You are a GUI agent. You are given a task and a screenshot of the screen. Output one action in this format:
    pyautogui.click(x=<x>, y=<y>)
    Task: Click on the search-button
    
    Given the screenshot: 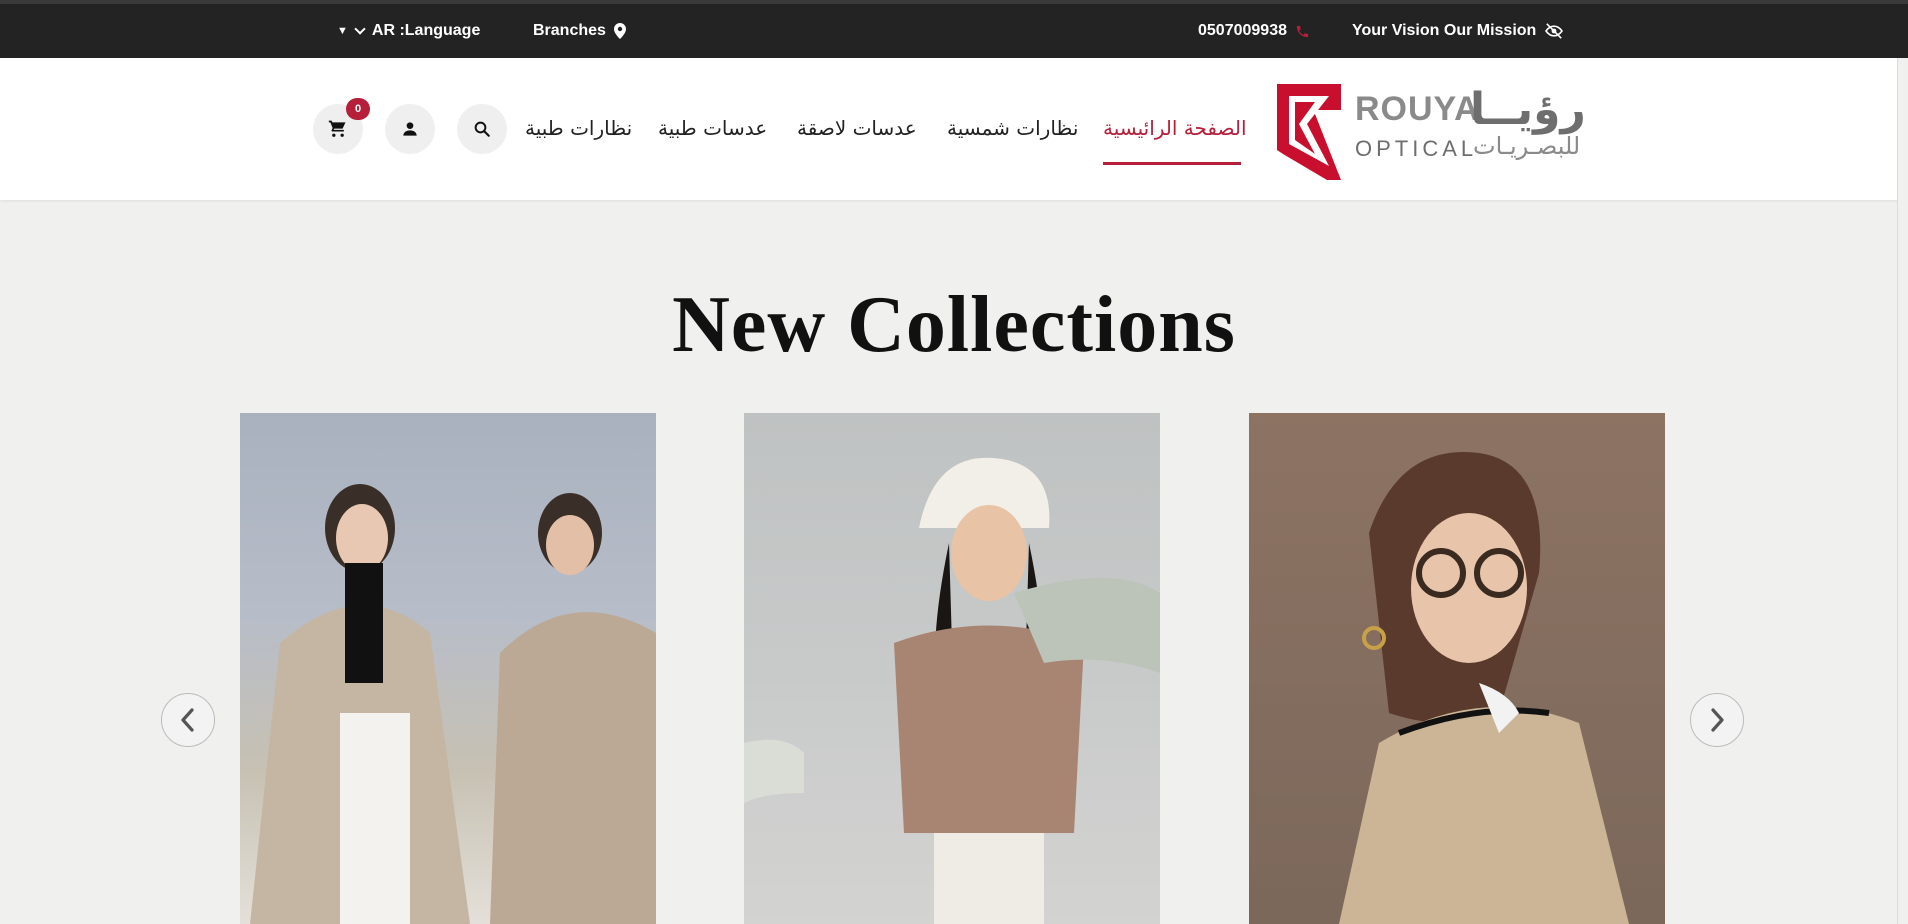 What is the action you would take?
    pyautogui.click(x=482, y=129)
    